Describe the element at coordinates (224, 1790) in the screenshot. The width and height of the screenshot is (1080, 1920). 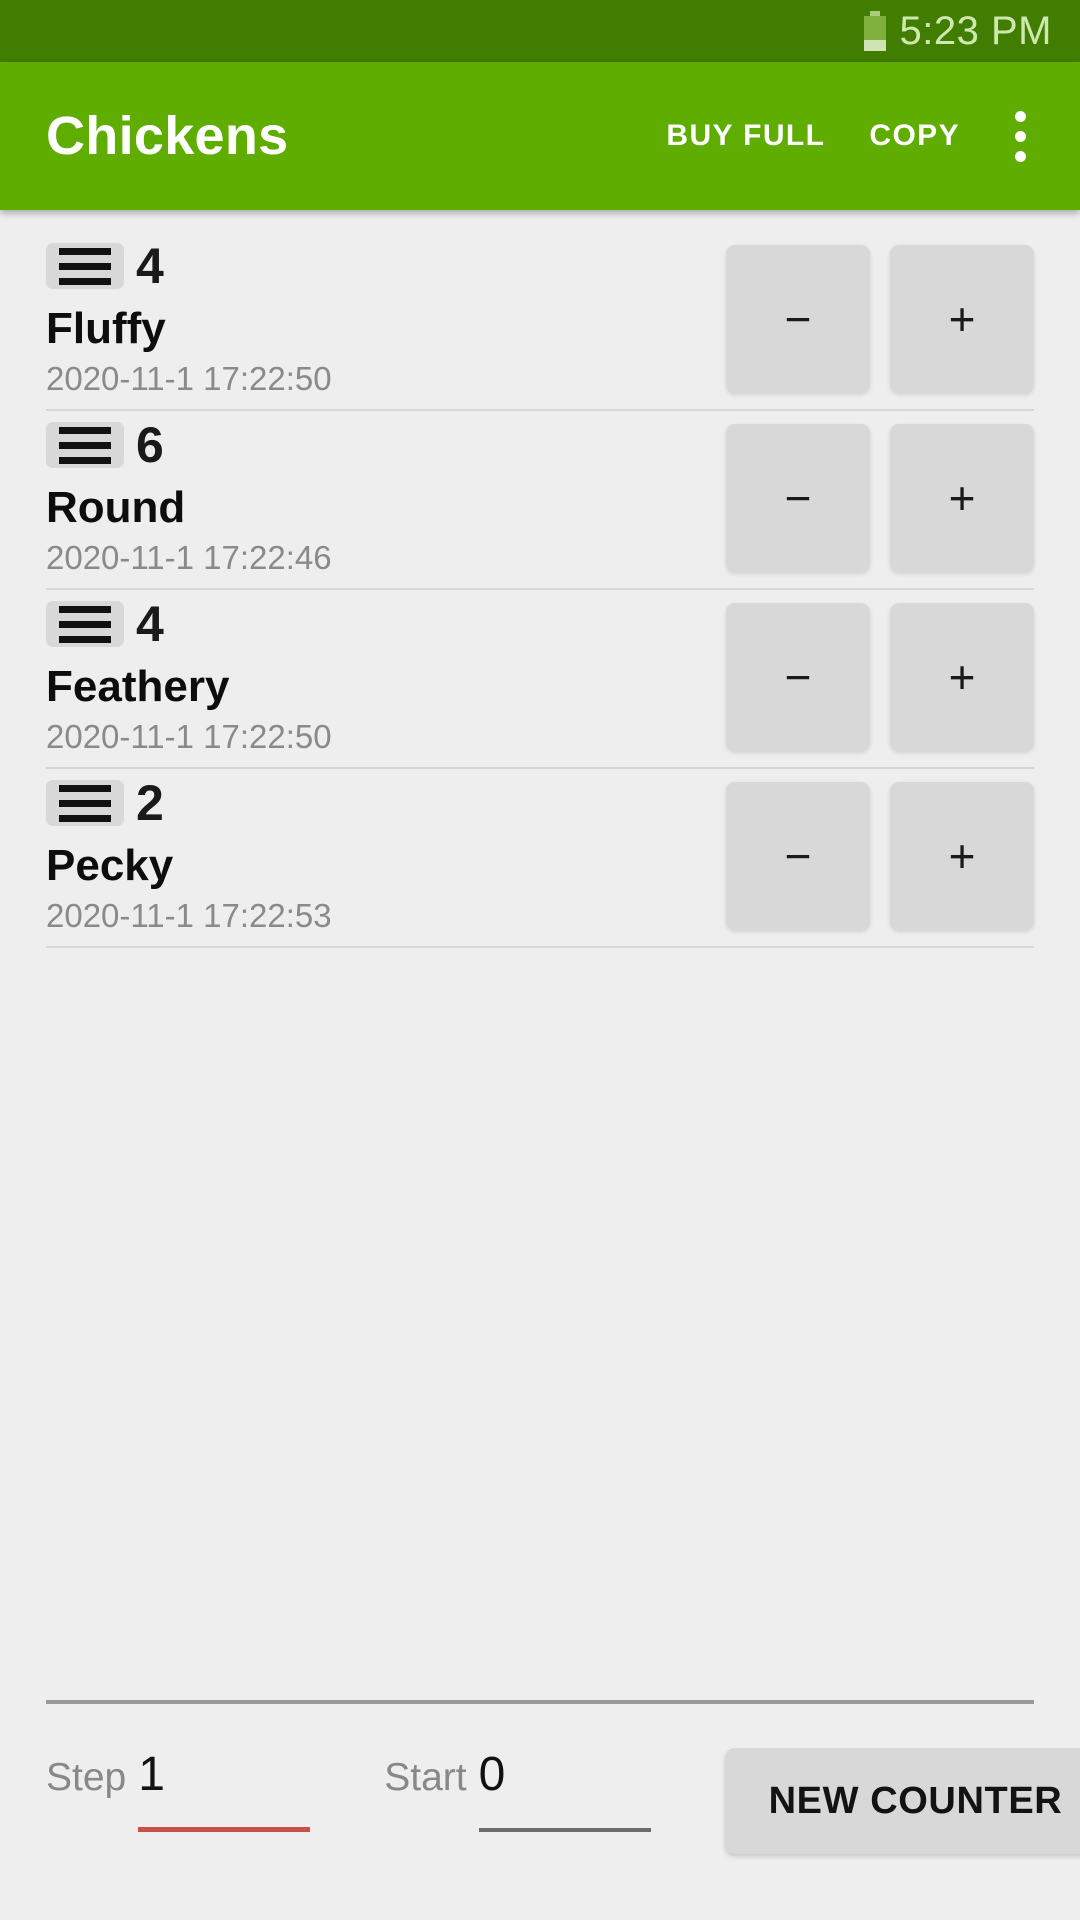
I see `step-input: 1` at that location.